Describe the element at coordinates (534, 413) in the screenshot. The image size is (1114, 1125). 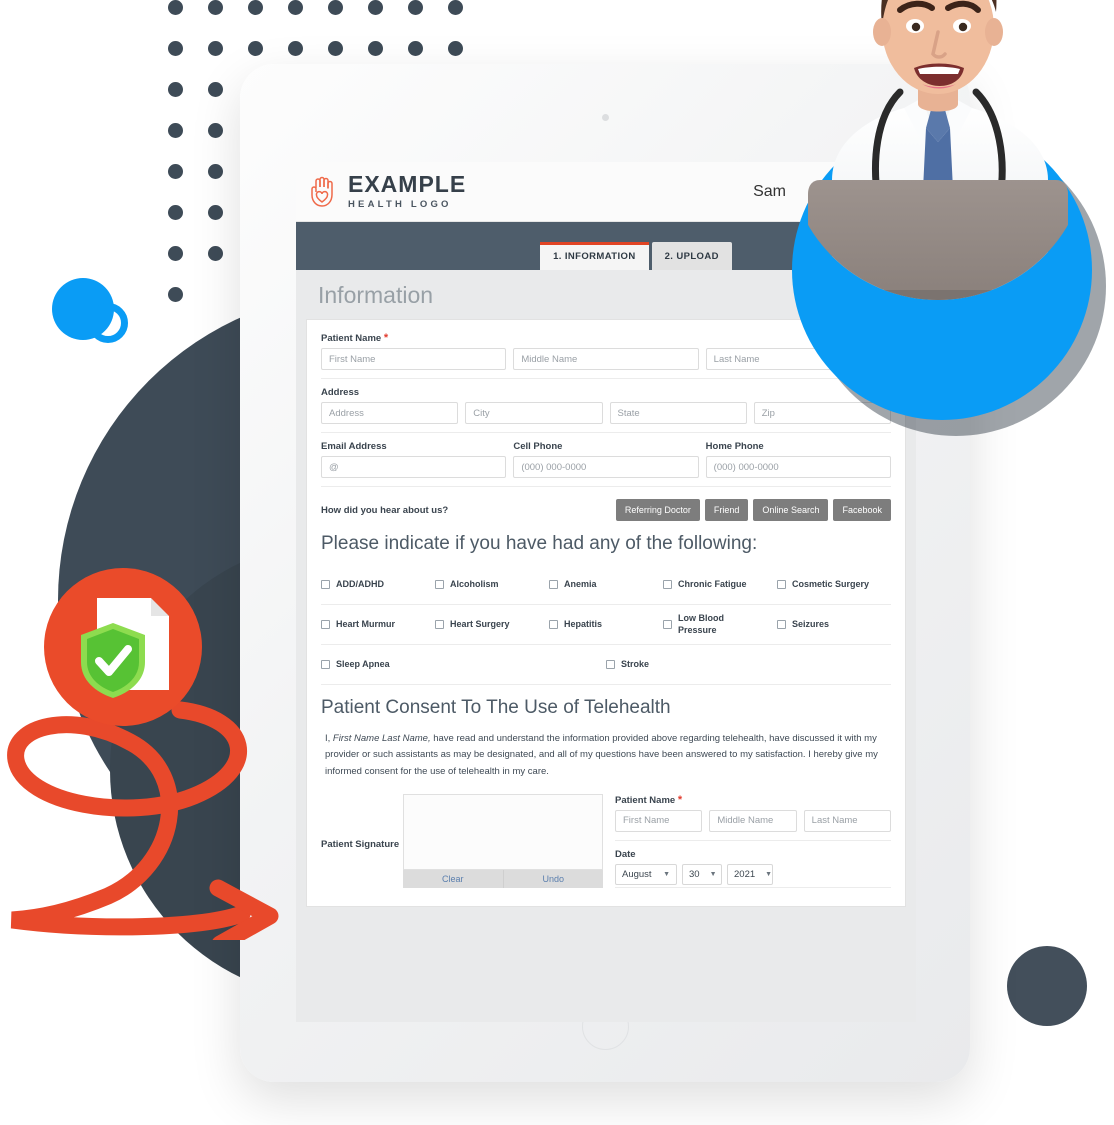
I see `city-input: City` at that location.